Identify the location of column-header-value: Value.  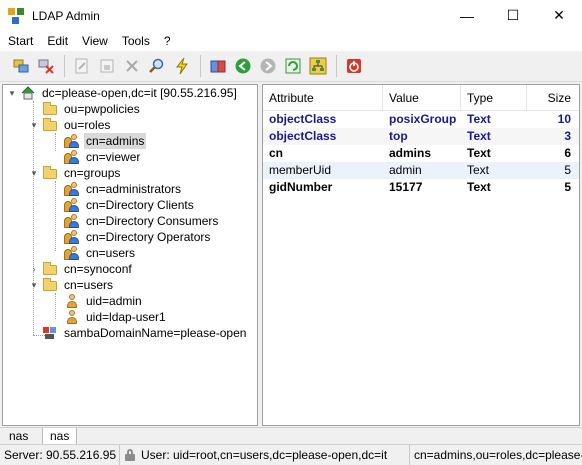
(422, 98).